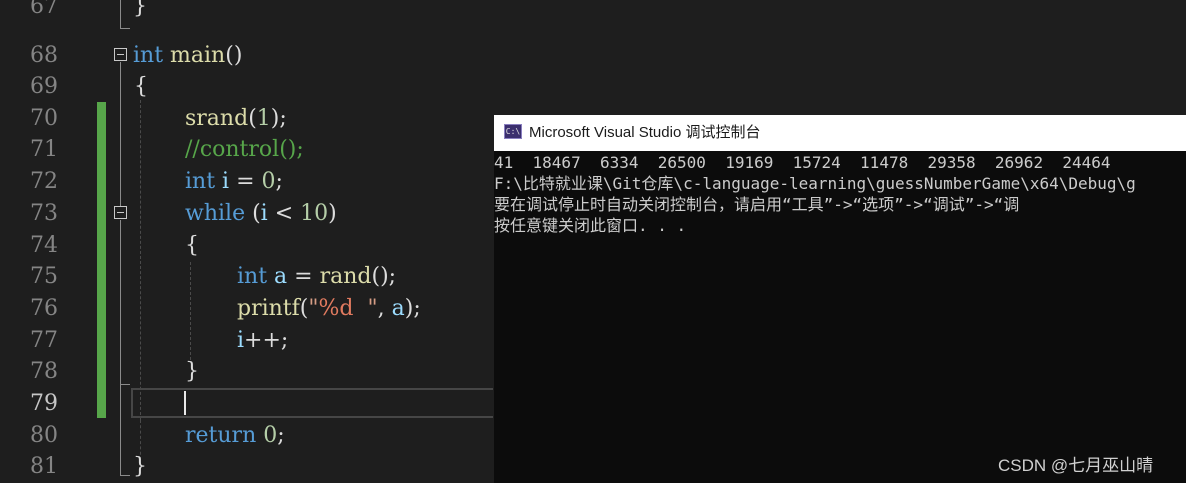 This screenshot has height=483, width=1186. Describe the element at coordinates (1076, 465) in the screenshot. I see `csdn-watermark: CSDN @七月巫山晴` at that location.